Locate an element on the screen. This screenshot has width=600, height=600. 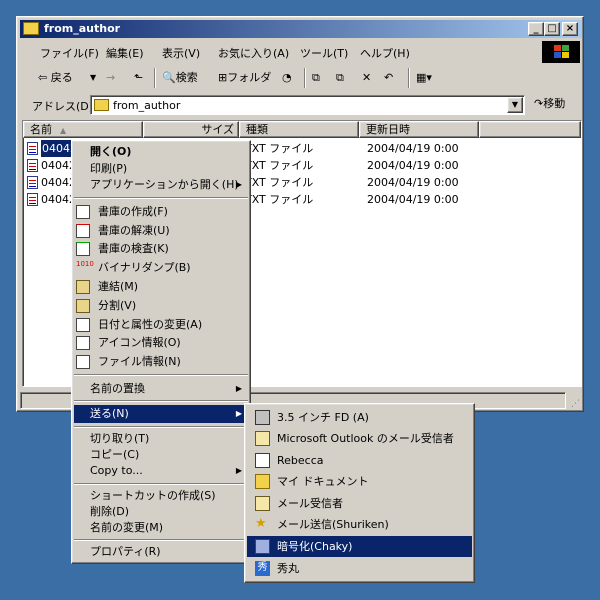
menu-rename-replace: 名前の置換 ▶ is located at coordinates (161, 389).